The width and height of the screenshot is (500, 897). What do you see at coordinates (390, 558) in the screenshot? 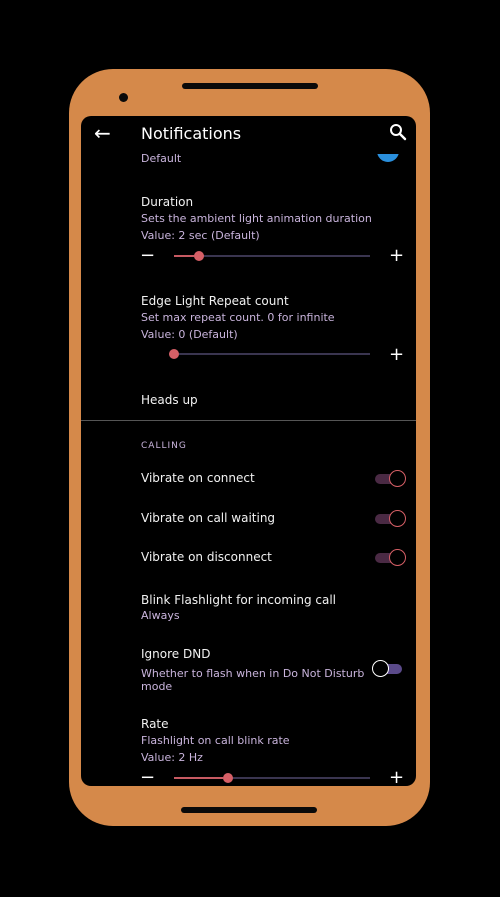
I see `vibrate-disconnect-toggle` at bounding box center [390, 558].